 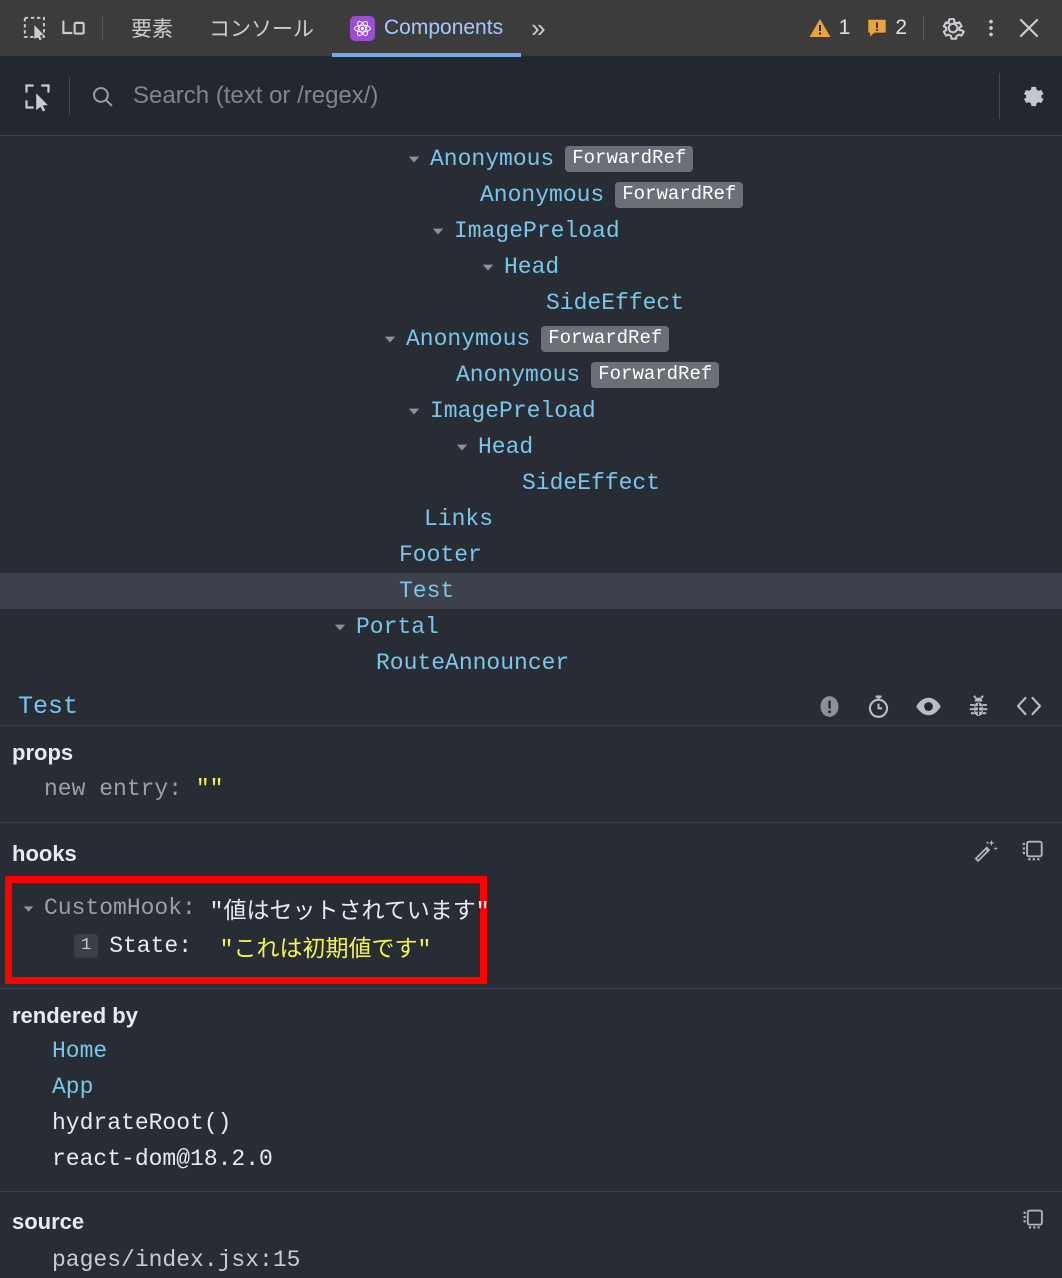 I want to click on custom-hook-name: CustomHook, so click(x=113, y=908).